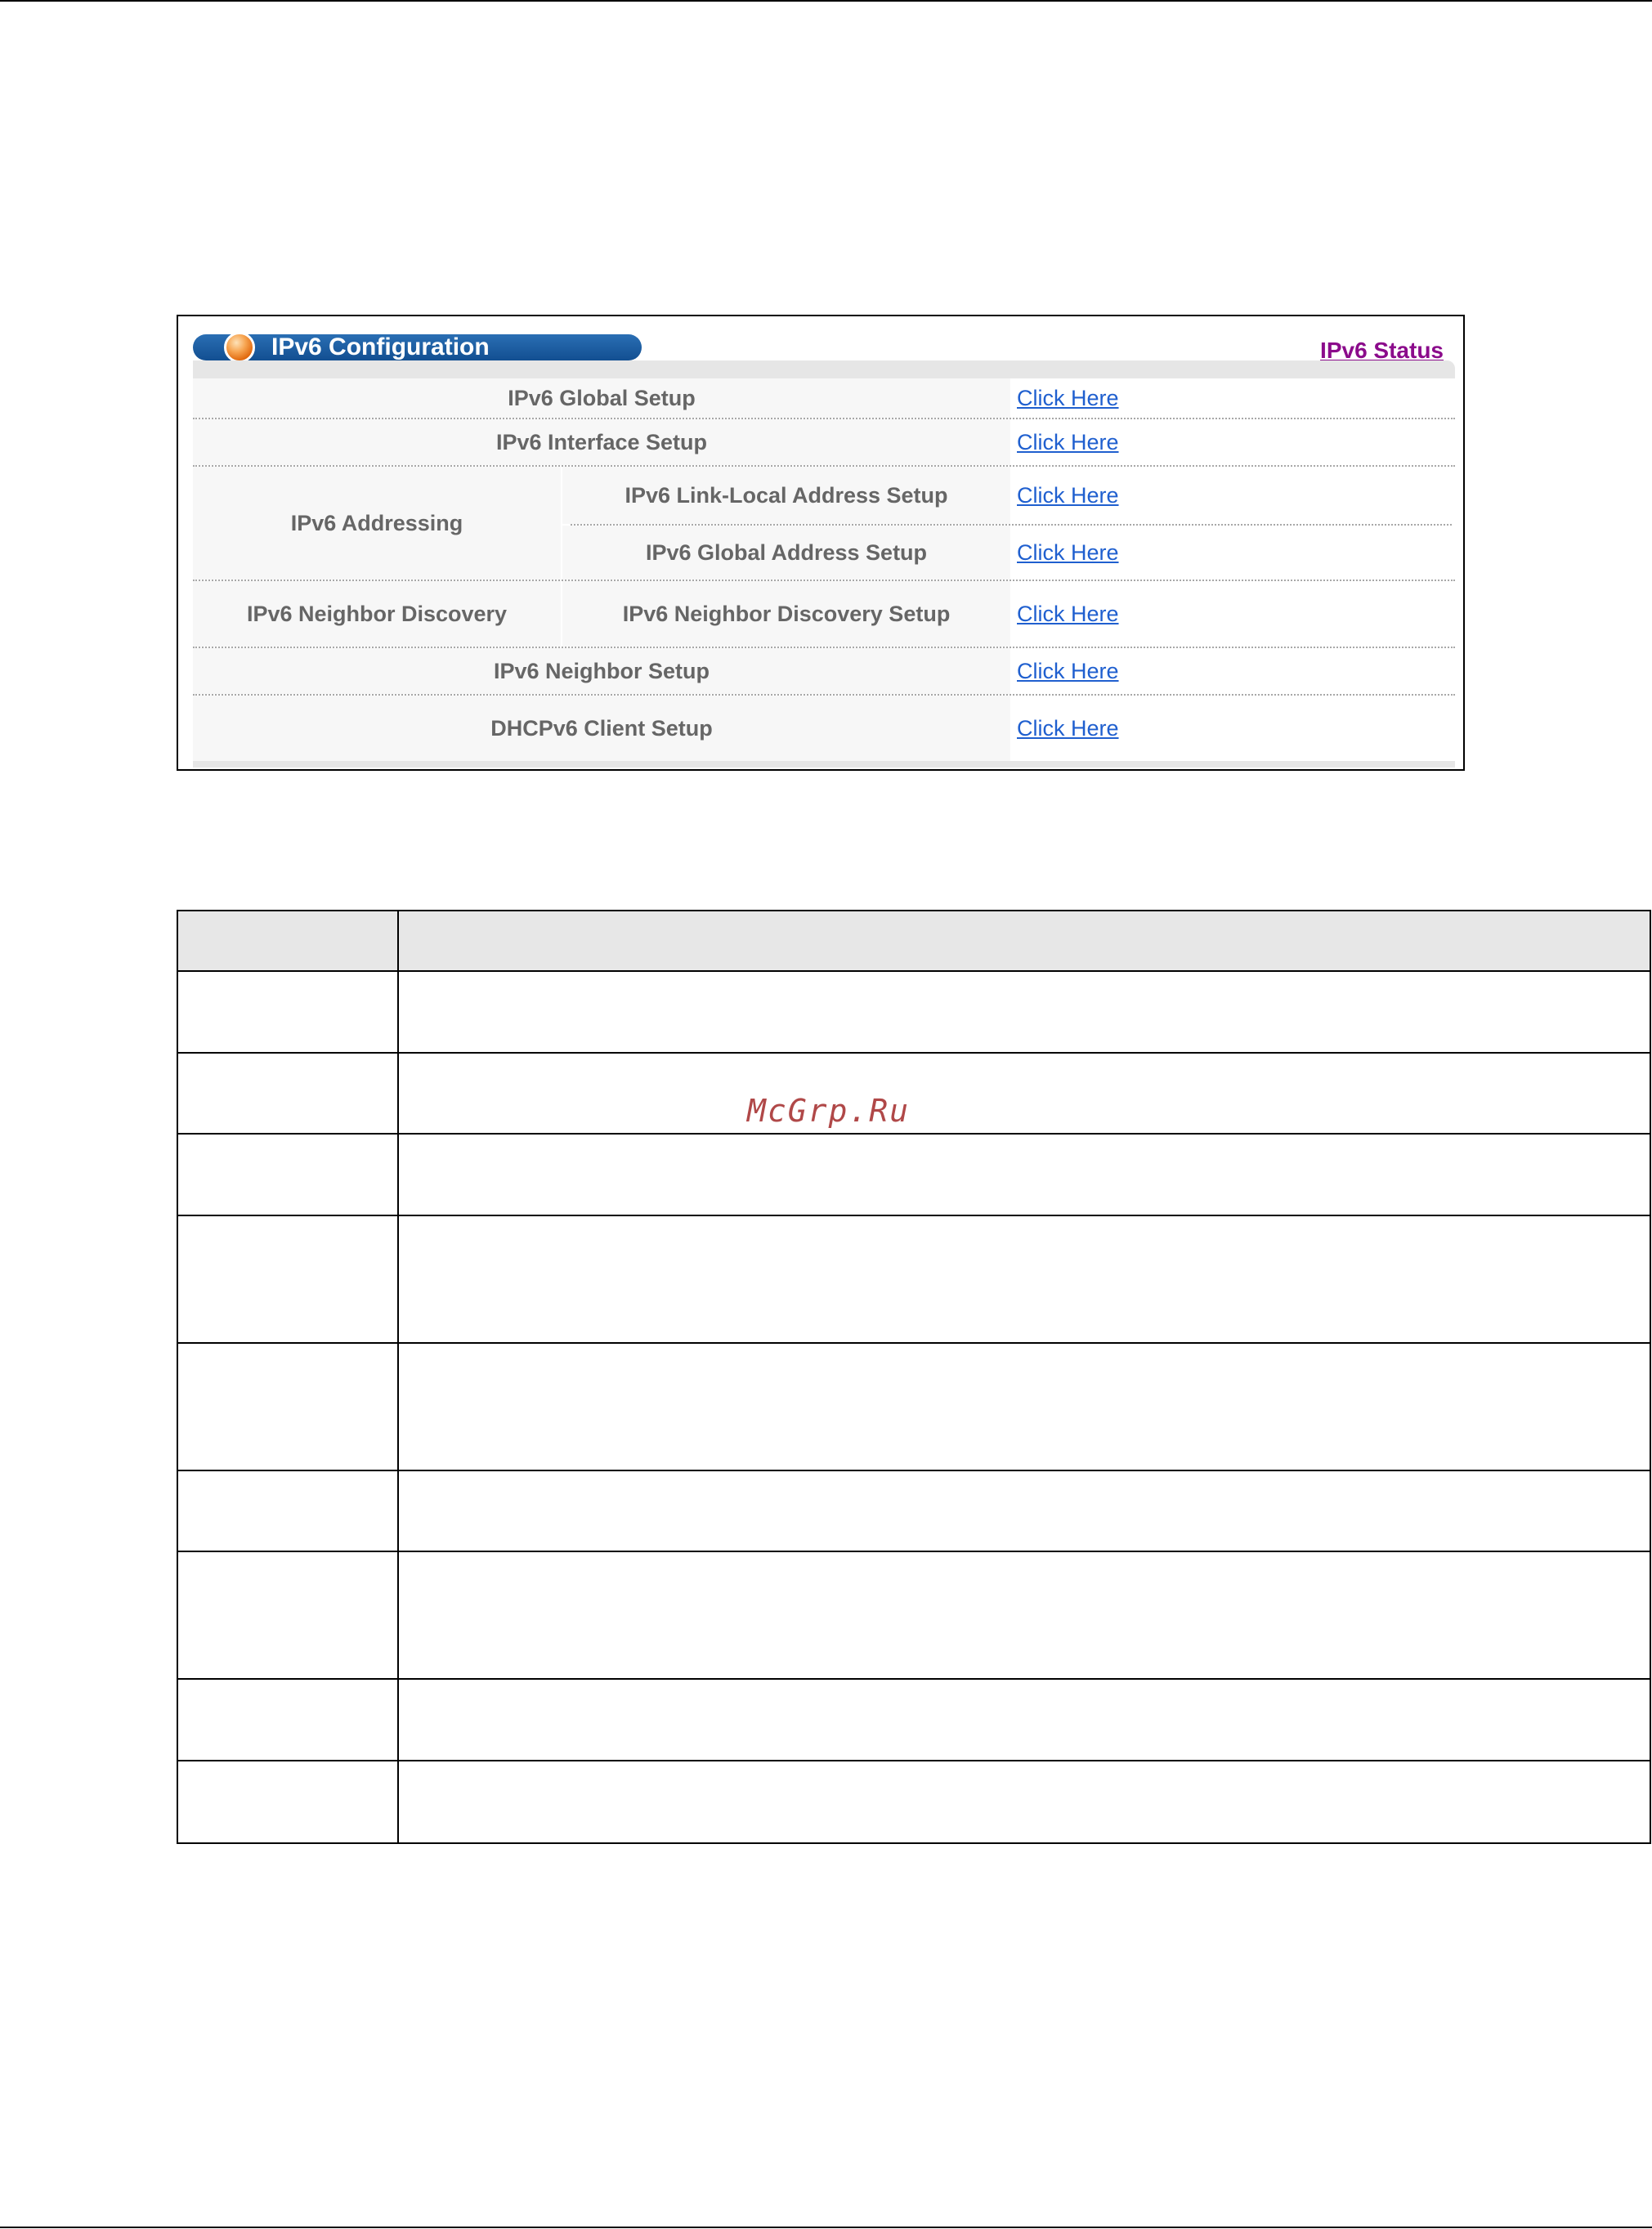  I want to click on panel-title: IPv6 Configuration, so click(380, 346).